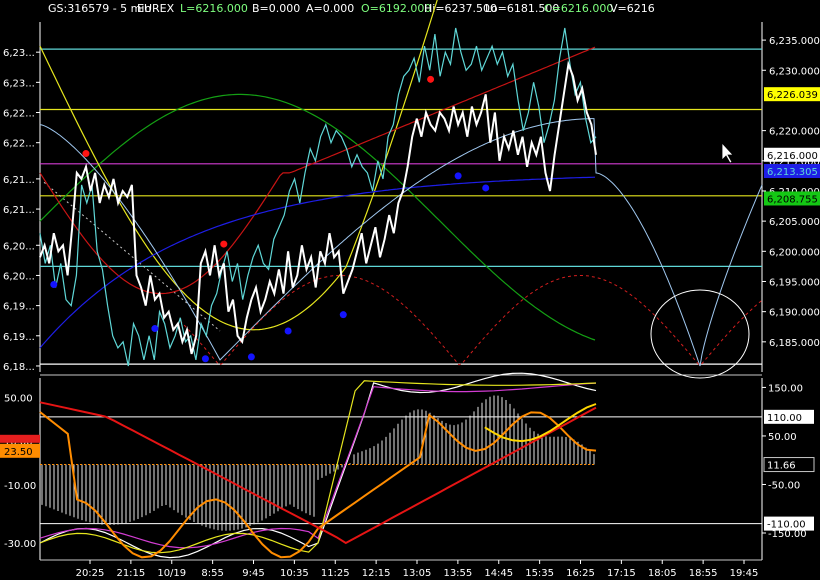 The image size is (820, 580). Describe the element at coordinates (794, 343) in the screenshot. I see `right-price-tick-label: 6,185.000` at that location.